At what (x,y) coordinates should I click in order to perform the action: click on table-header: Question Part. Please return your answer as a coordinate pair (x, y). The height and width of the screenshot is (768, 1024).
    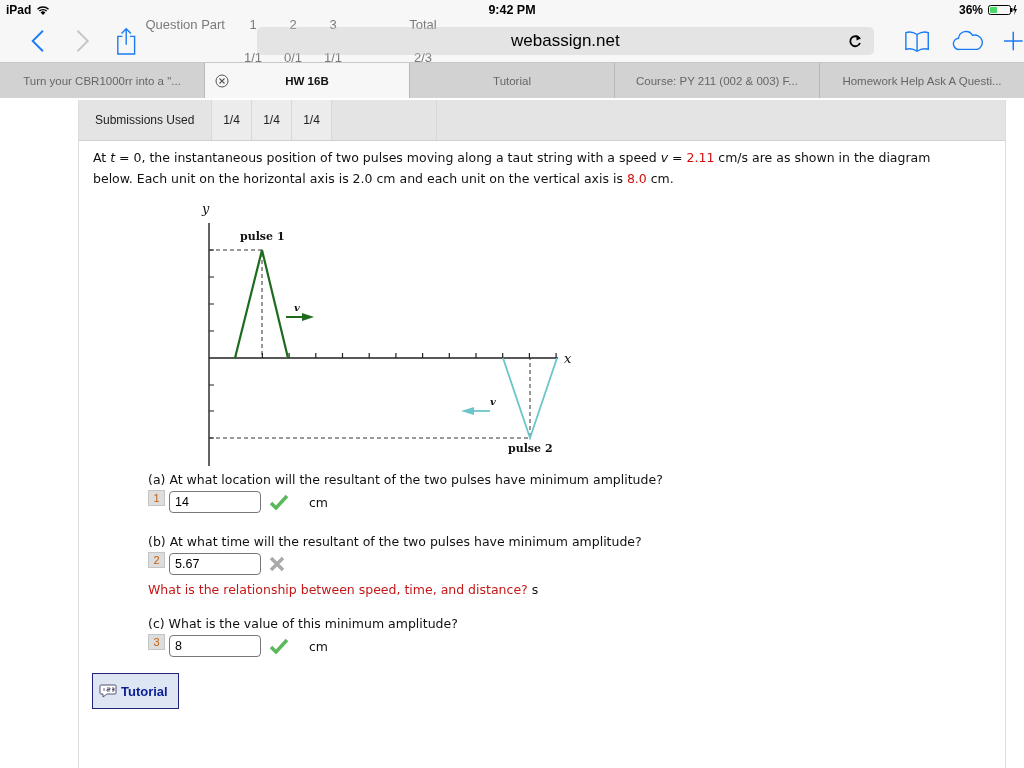
    Looking at the image, I should click on (185, 24).